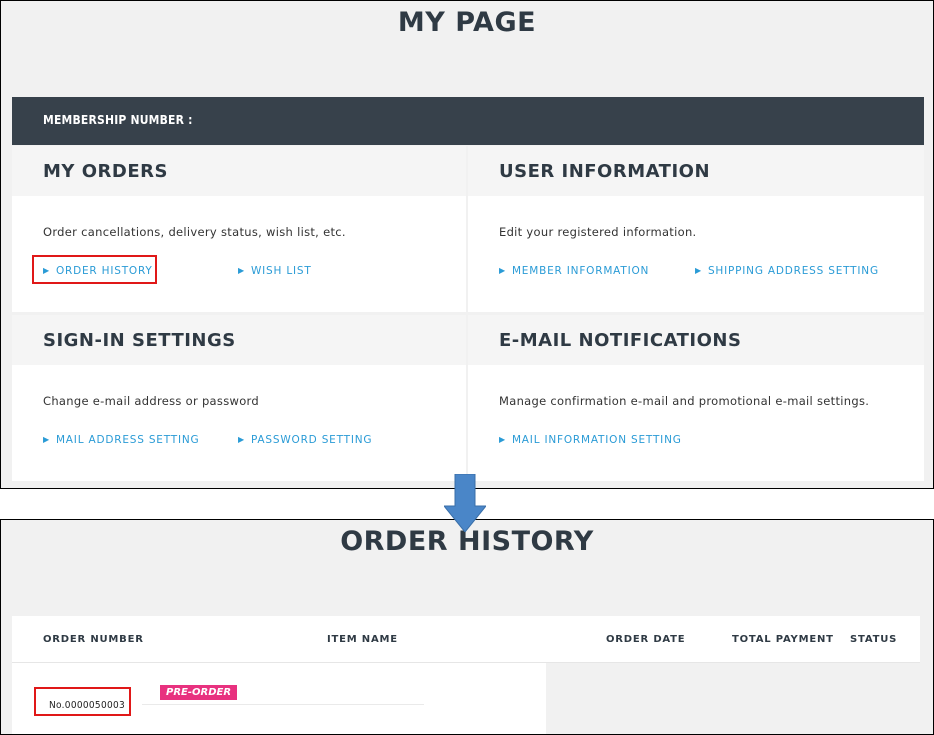 The width and height of the screenshot is (934, 735). Describe the element at coordinates (574, 271) in the screenshot. I see `member-information-link: ▶ MEMBER INFORMATION` at that location.